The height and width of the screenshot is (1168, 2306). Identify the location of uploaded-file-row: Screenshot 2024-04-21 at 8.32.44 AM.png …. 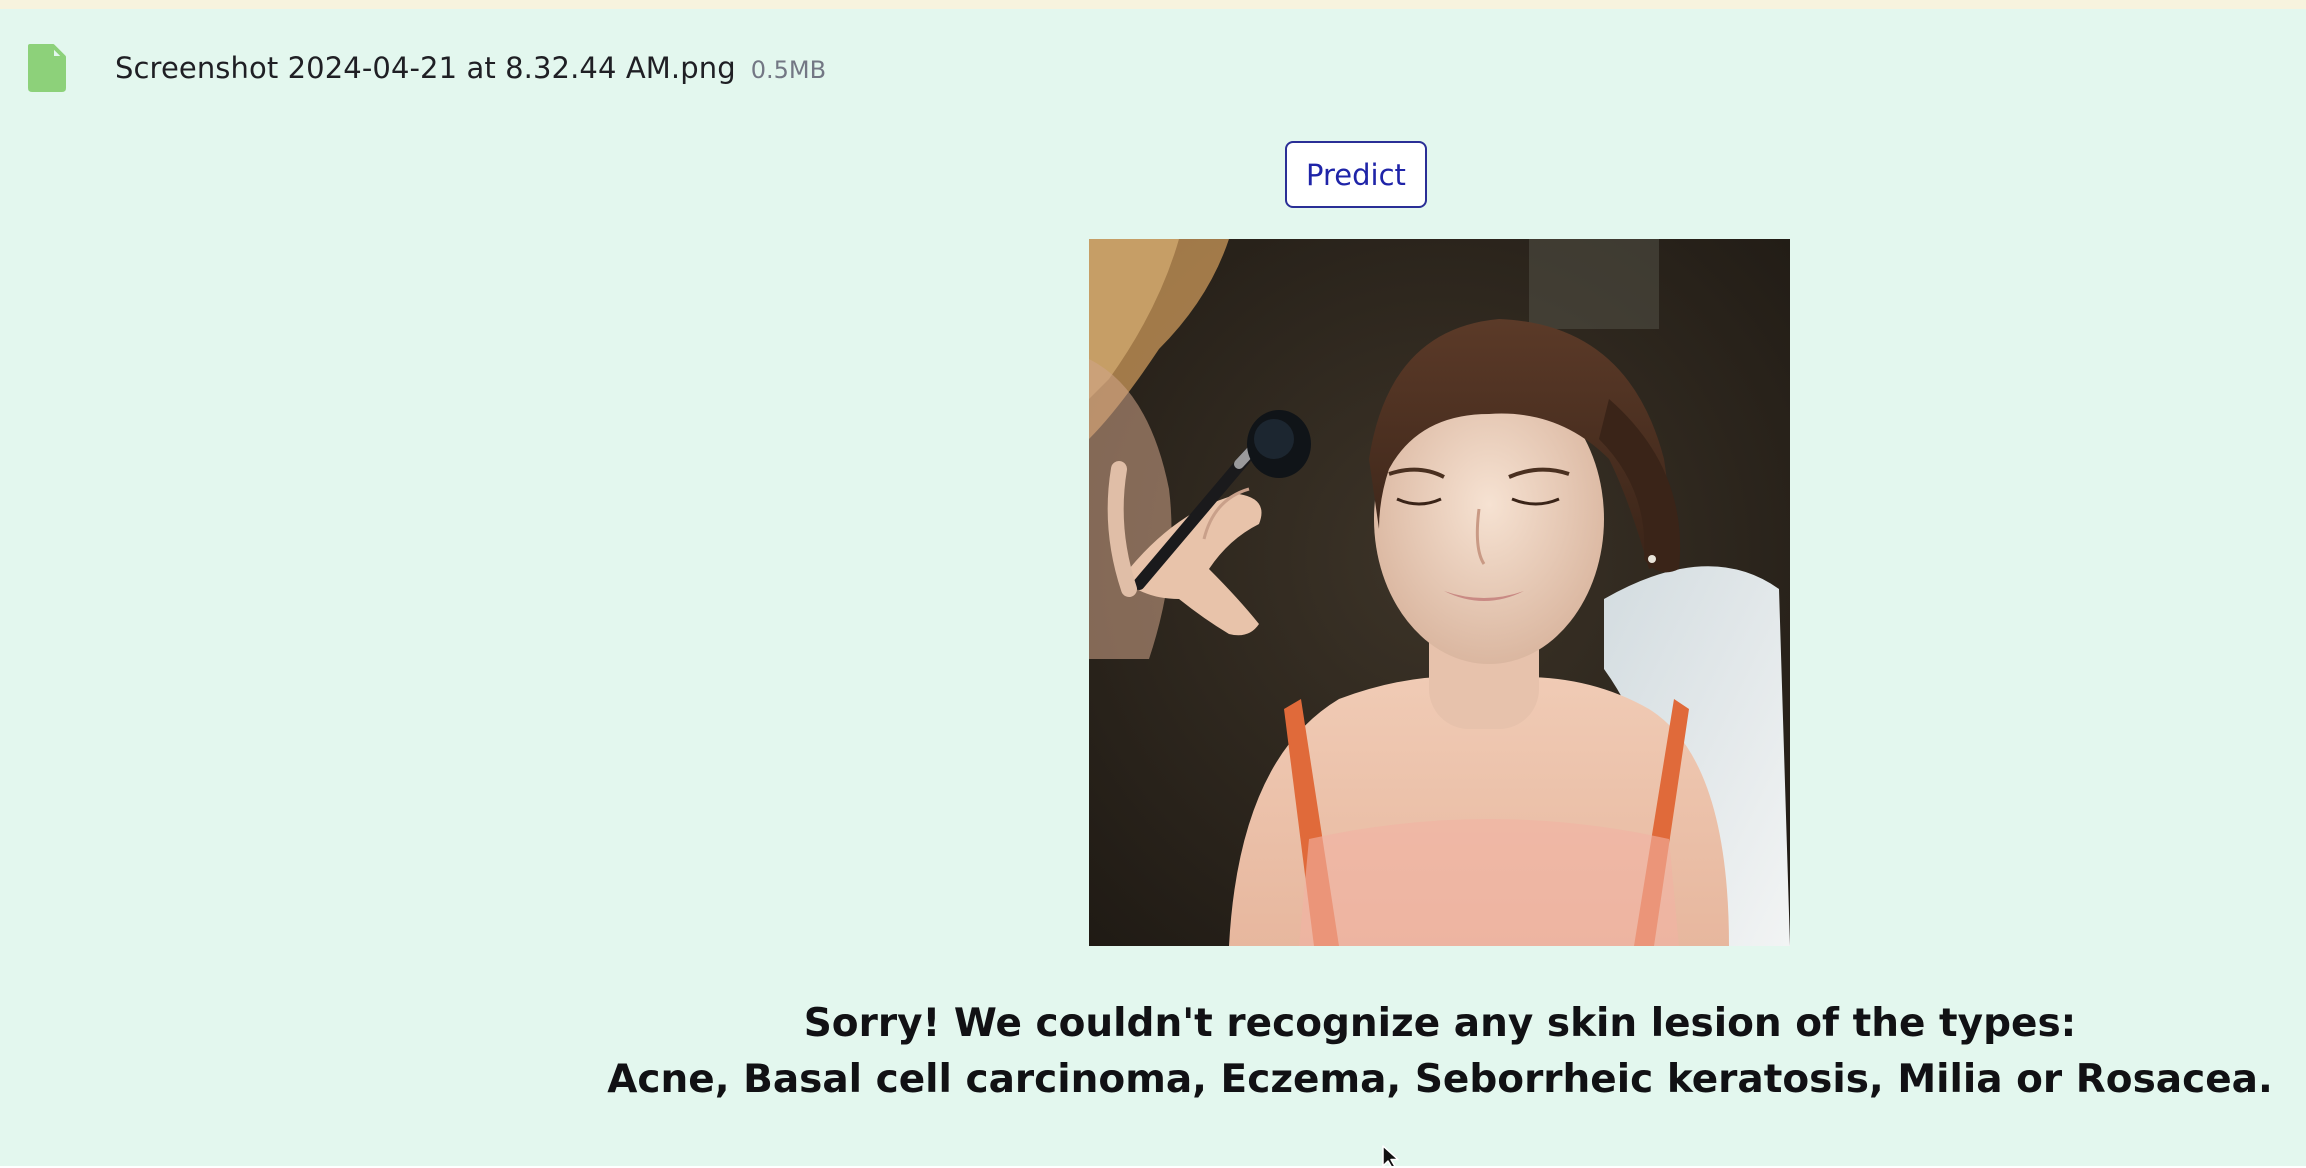
(426, 68).